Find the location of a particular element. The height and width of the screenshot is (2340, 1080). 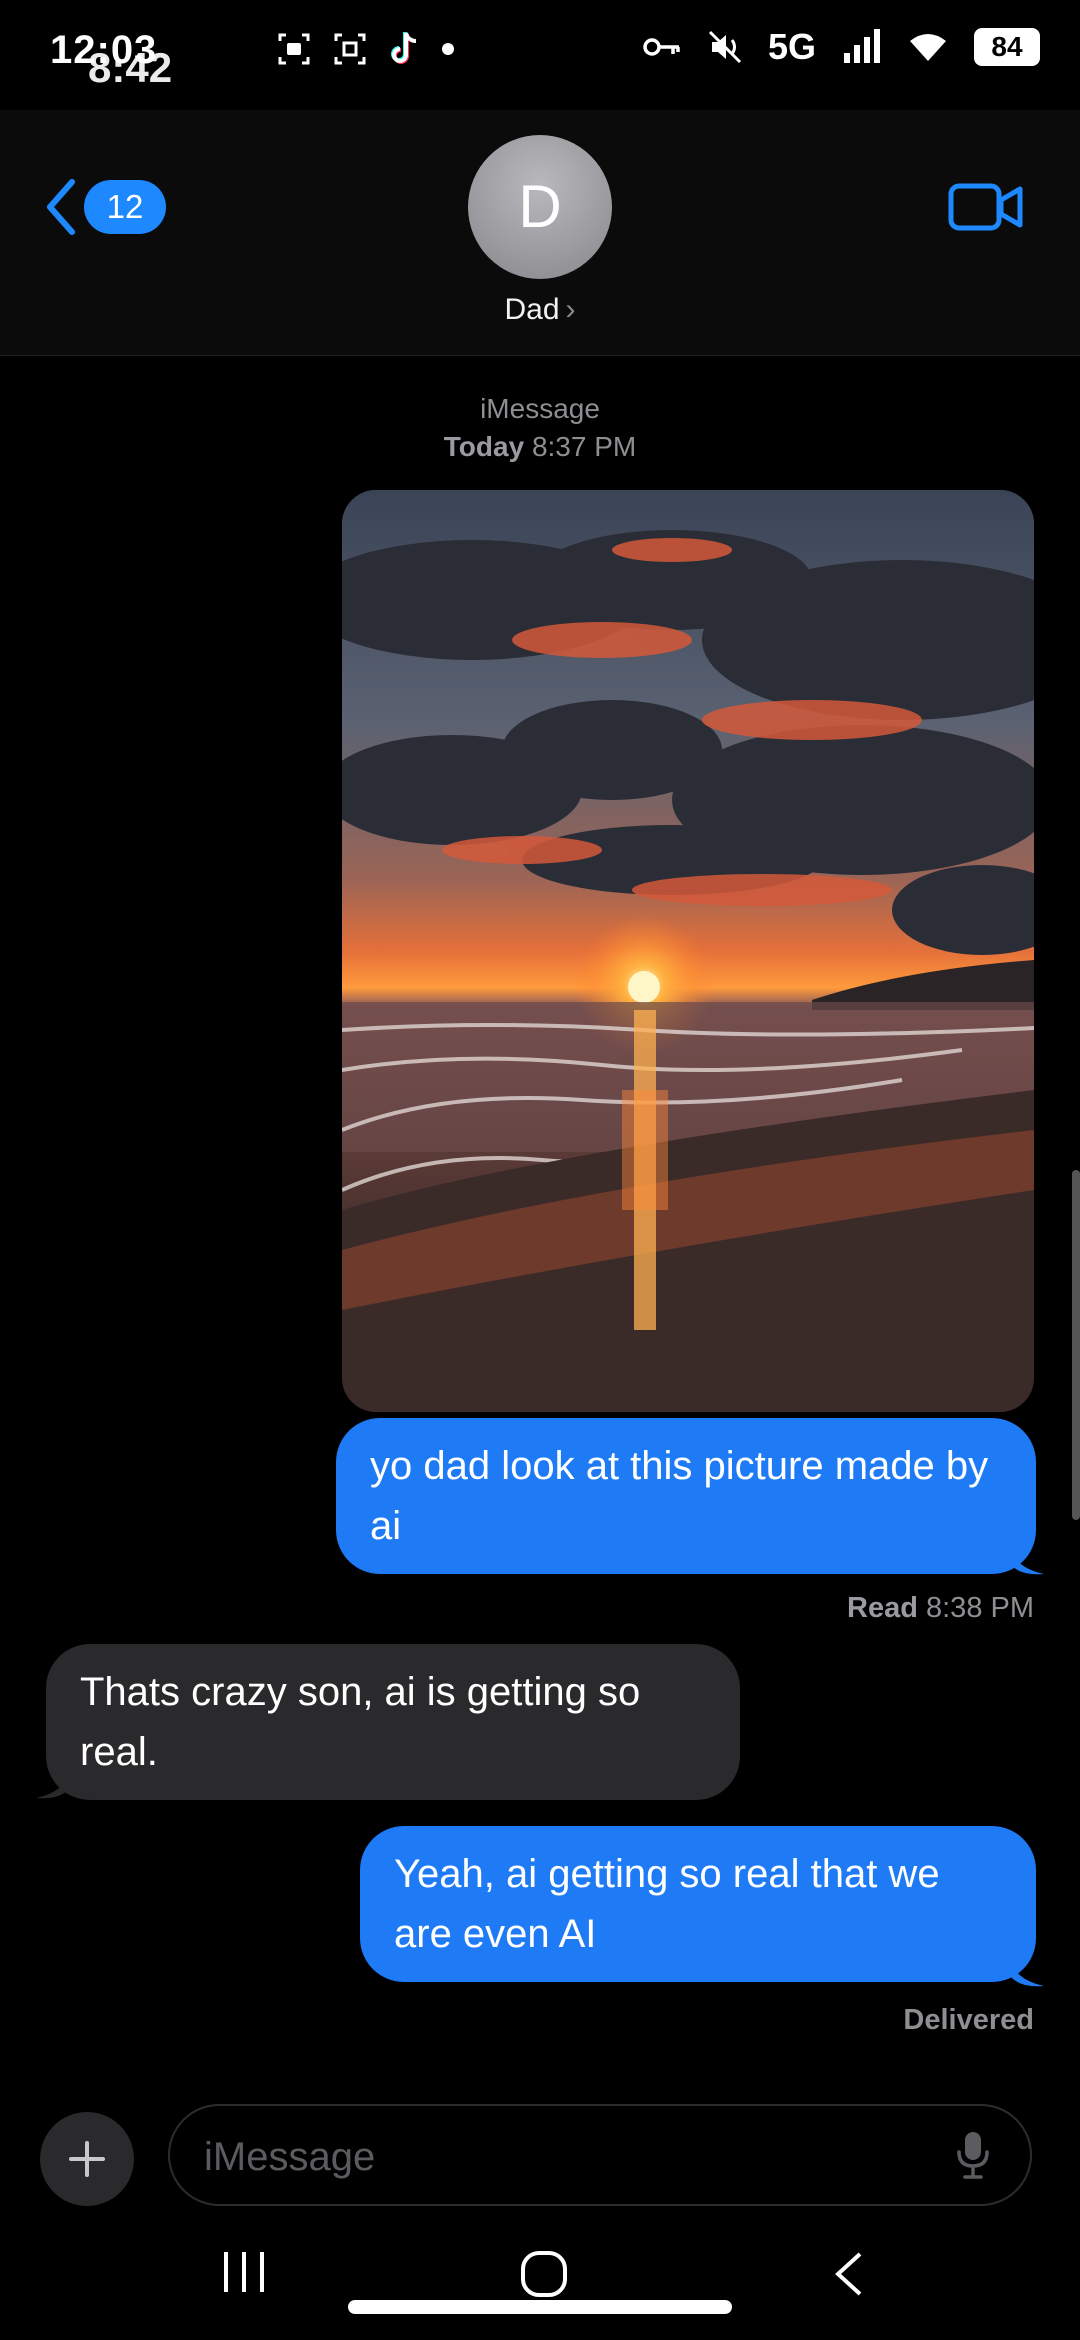

conversation-timestamp: Today 8:37 PM is located at coordinates (540, 447).